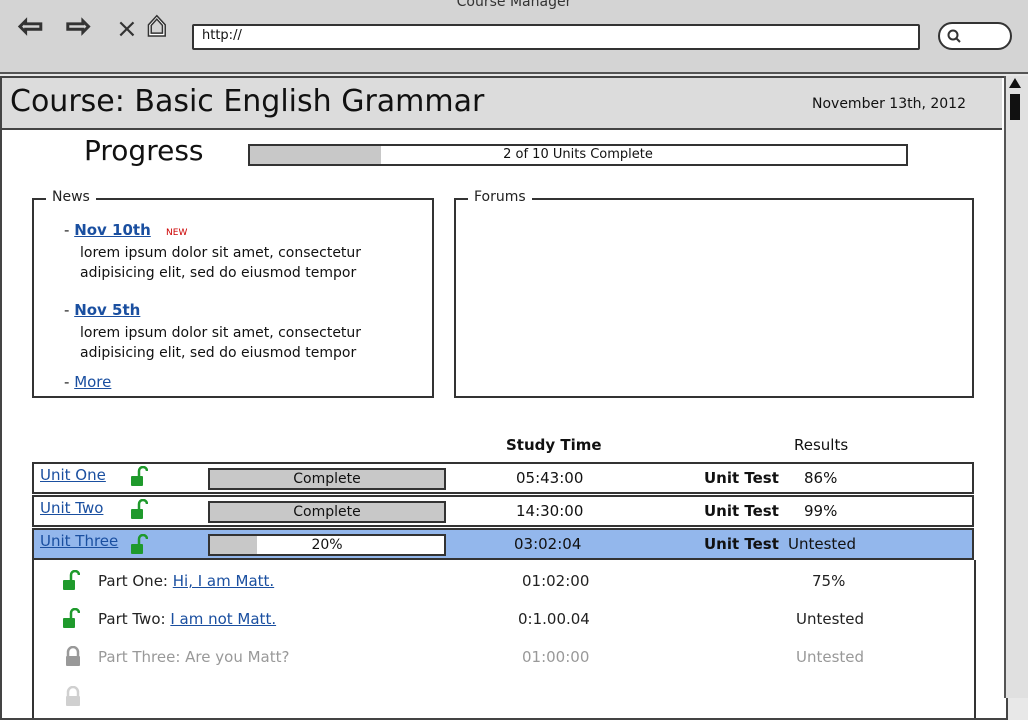  I want to click on course-progress-bar: 2 of 10 Units Complete, so click(578, 155).